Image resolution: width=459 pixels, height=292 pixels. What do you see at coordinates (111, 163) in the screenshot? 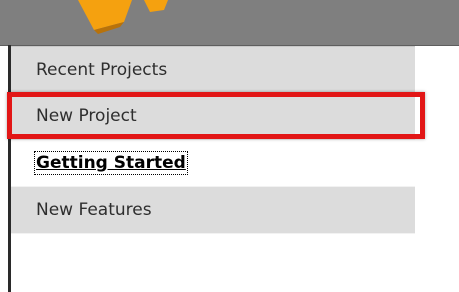
I see `sidebar-item-label: Getting Started` at bounding box center [111, 163].